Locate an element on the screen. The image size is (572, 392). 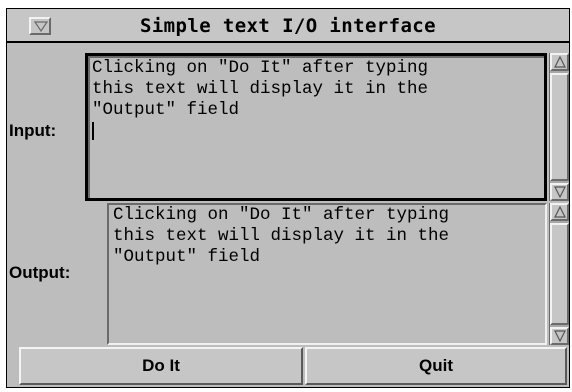
window-title: Simple text I/O interface is located at coordinates (288, 26).